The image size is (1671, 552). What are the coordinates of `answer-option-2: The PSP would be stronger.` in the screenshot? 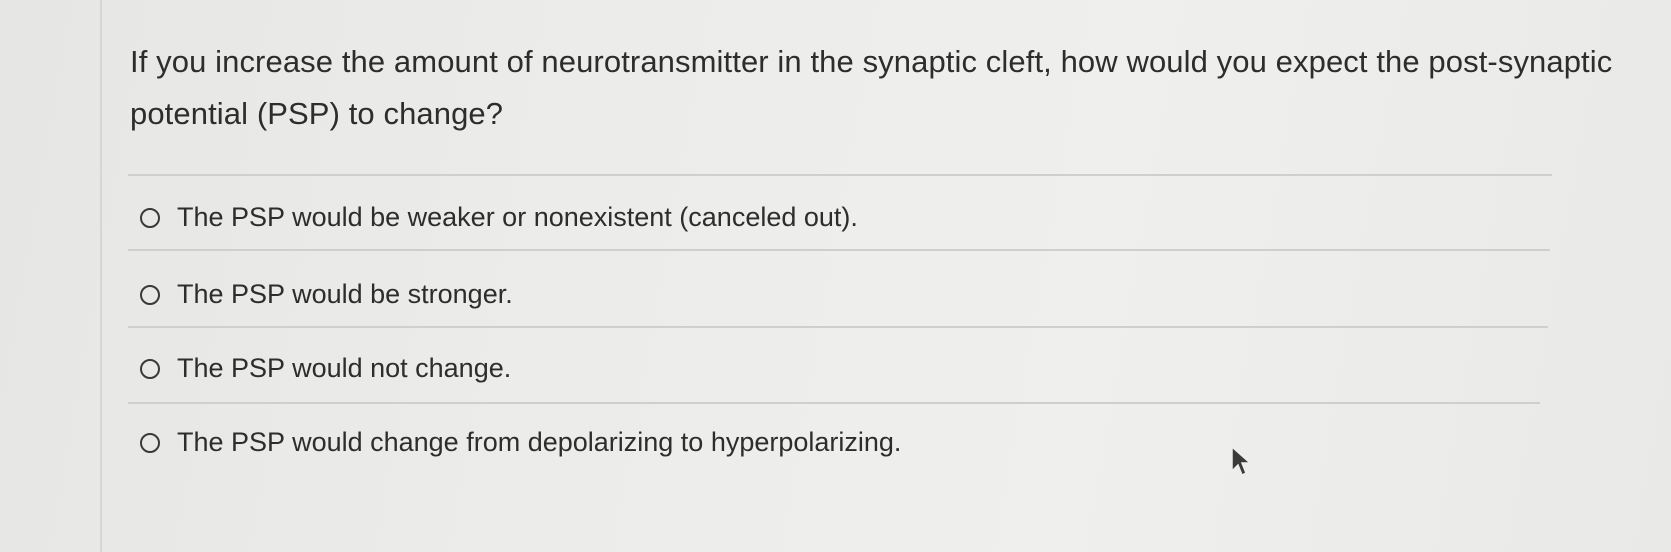 It's located at (326, 294).